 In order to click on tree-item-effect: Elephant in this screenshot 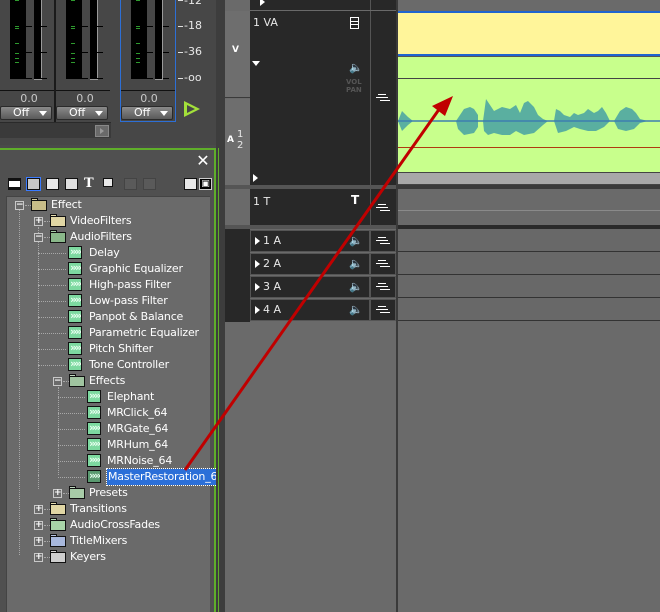, I will do `click(109, 397)`.